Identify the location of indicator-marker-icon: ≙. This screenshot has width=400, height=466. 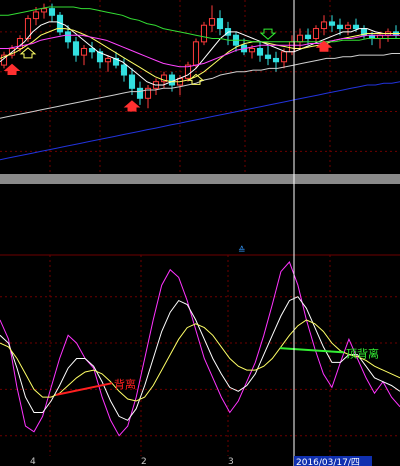
(242, 250).